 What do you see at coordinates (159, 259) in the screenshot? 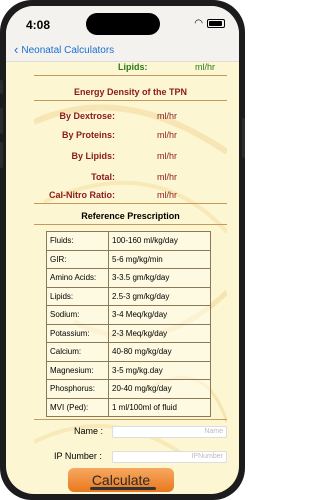
I see `ref-value: 5-6 mg/kg/min` at bounding box center [159, 259].